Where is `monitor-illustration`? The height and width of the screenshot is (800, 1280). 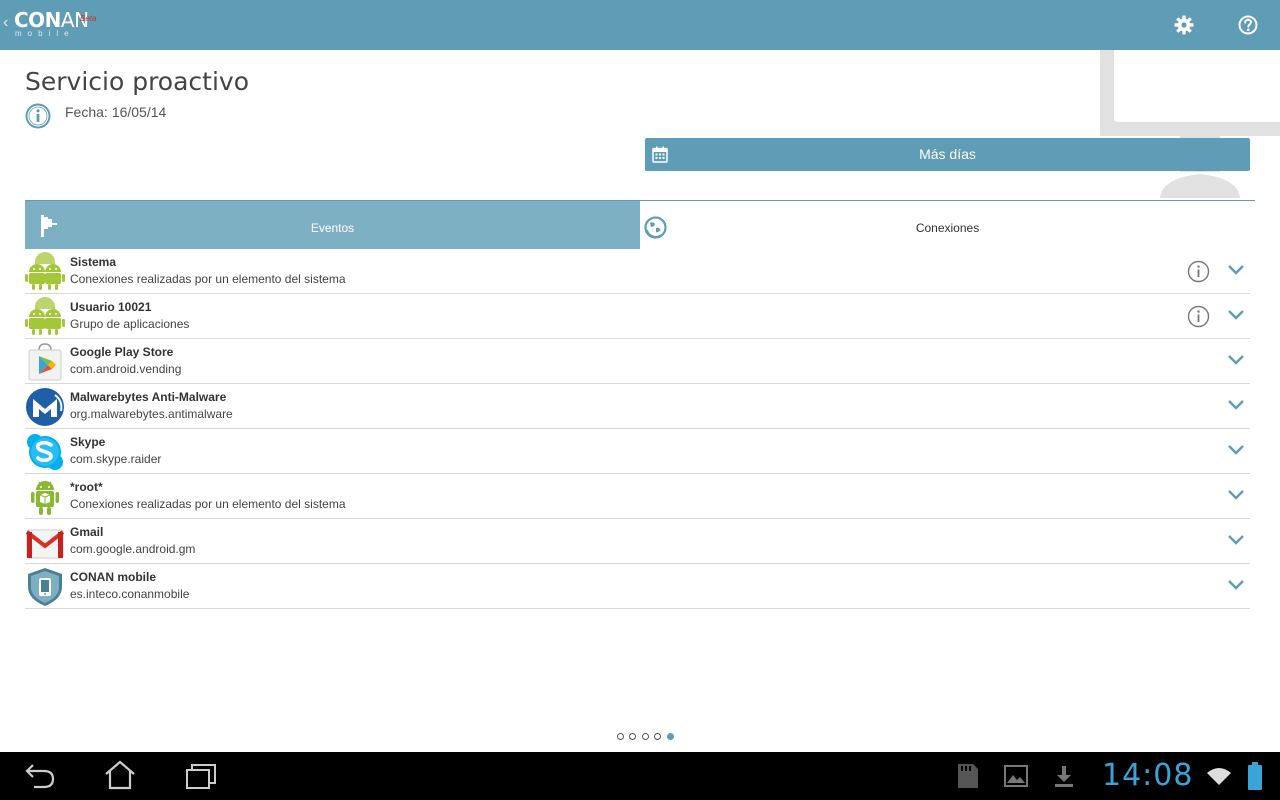
monitor-illustration is located at coordinates (1190, 124).